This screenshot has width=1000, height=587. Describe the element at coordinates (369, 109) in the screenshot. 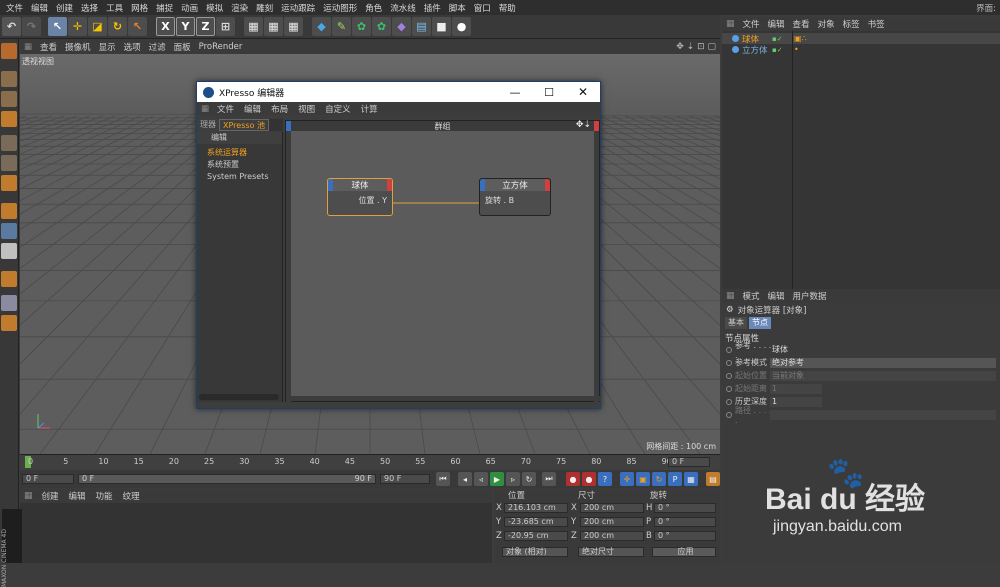

I see `xpresso-menu-item: 计算` at that location.